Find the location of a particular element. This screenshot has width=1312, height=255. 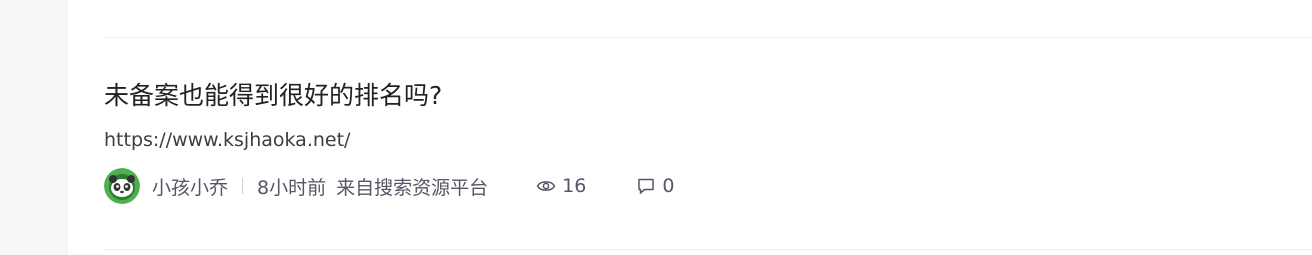

comments-stat: 0 is located at coordinates (655, 186).